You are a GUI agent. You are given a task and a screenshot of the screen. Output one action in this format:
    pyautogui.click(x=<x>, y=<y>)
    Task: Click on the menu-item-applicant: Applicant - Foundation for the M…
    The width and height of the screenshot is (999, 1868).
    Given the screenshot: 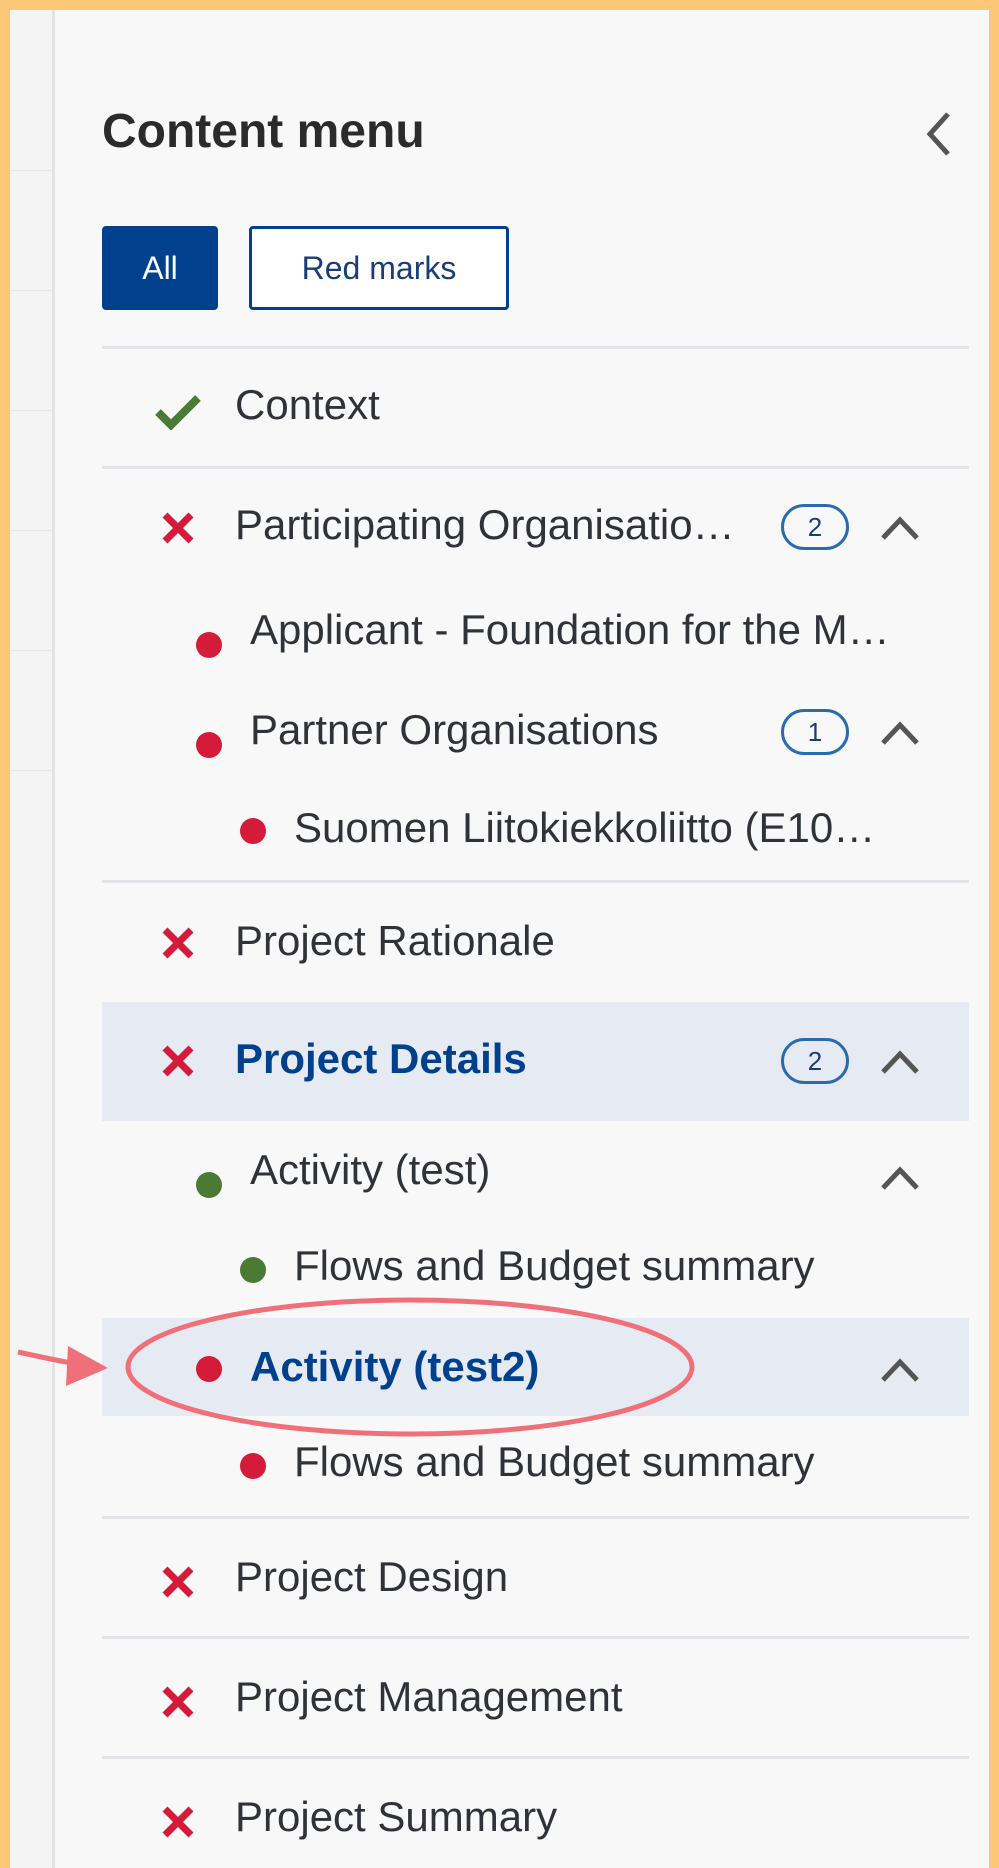 What is the action you would take?
    pyautogui.click(x=535, y=631)
    